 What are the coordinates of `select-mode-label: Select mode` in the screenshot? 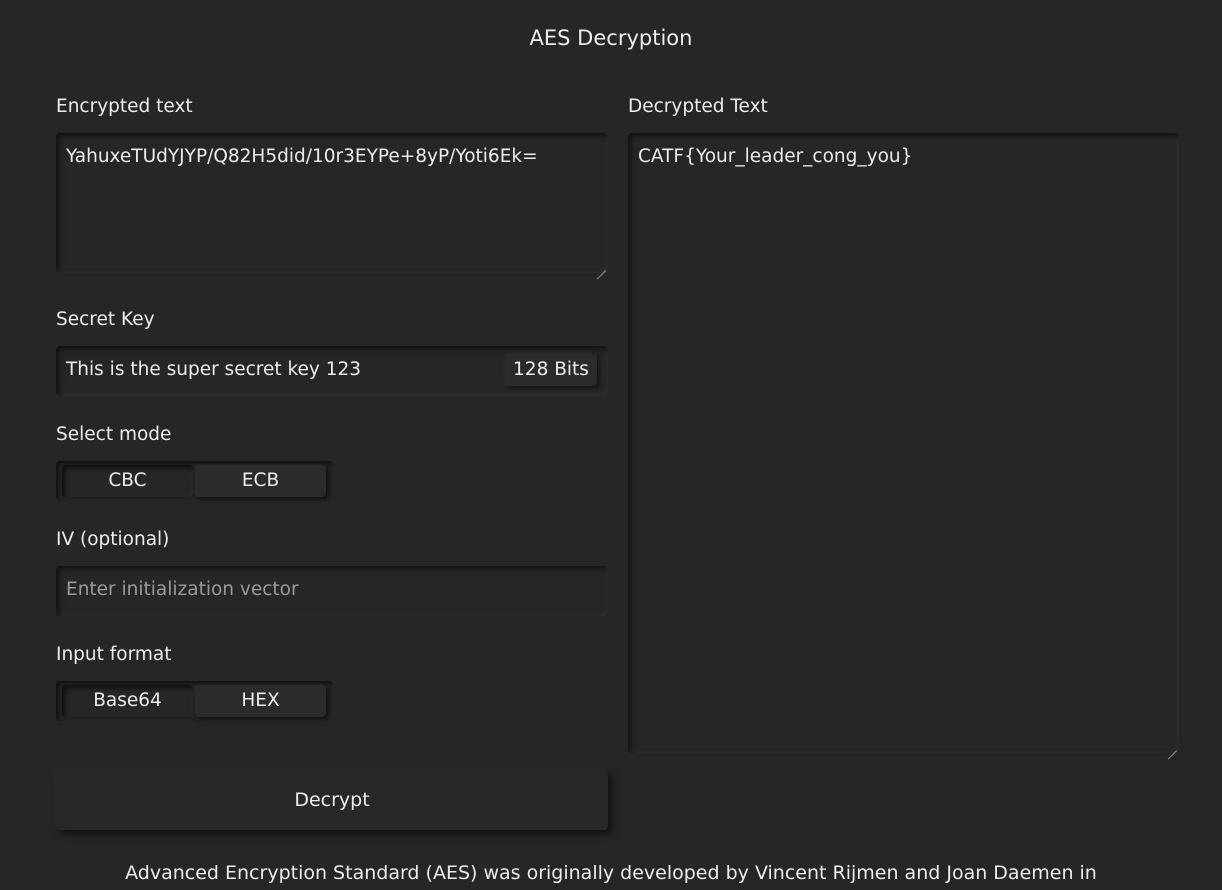 It's located at (114, 434).